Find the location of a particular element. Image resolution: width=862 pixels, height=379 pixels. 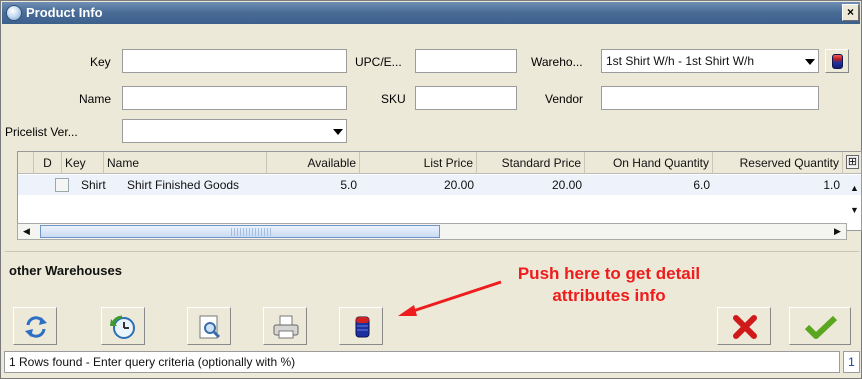

ok-button is located at coordinates (820, 326).